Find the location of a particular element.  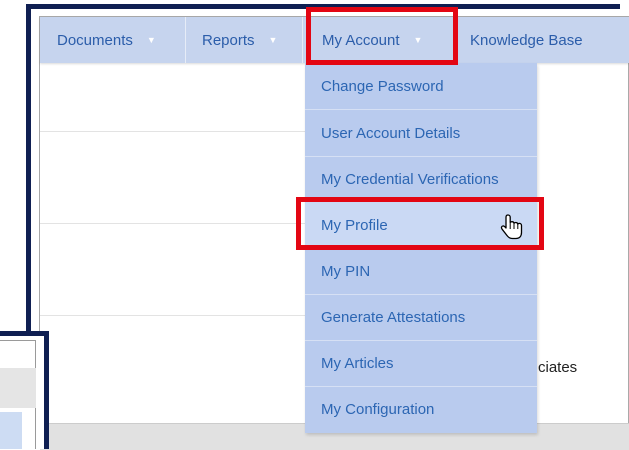

nav-documents: Documents ▼ is located at coordinates (124, 40).